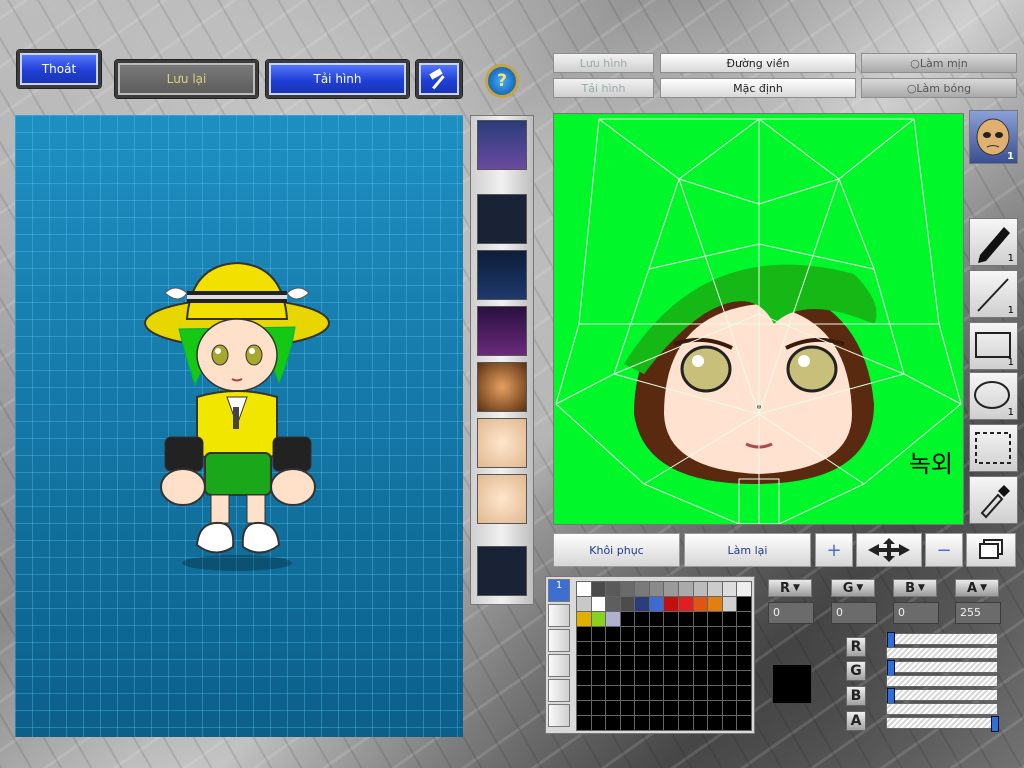  What do you see at coordinates (978, 613) in the screenshot?
I see `alpha-value-input: 255` at bounding box center [978, 613].